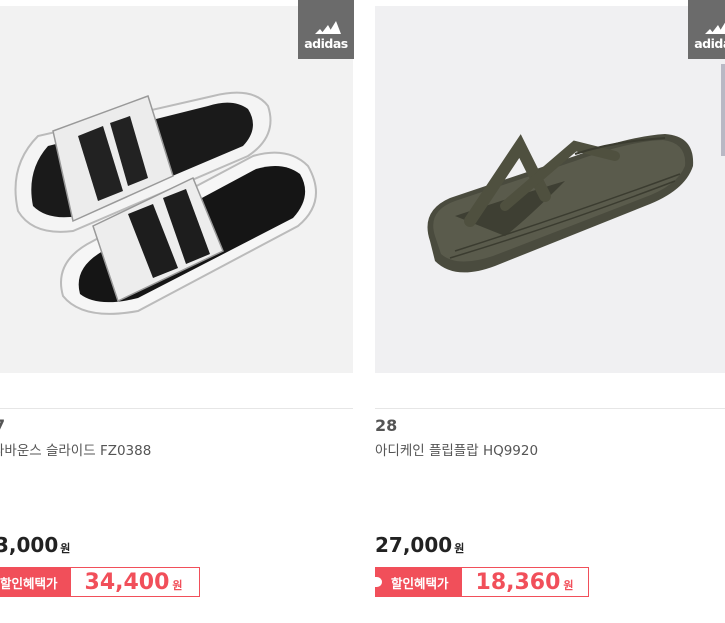 This screenshot has width=725, height=623. What do you see at coordinates (723, 110) in the screenshot?
I see `scrollbar-thumb` at bounding box center [723, 110].